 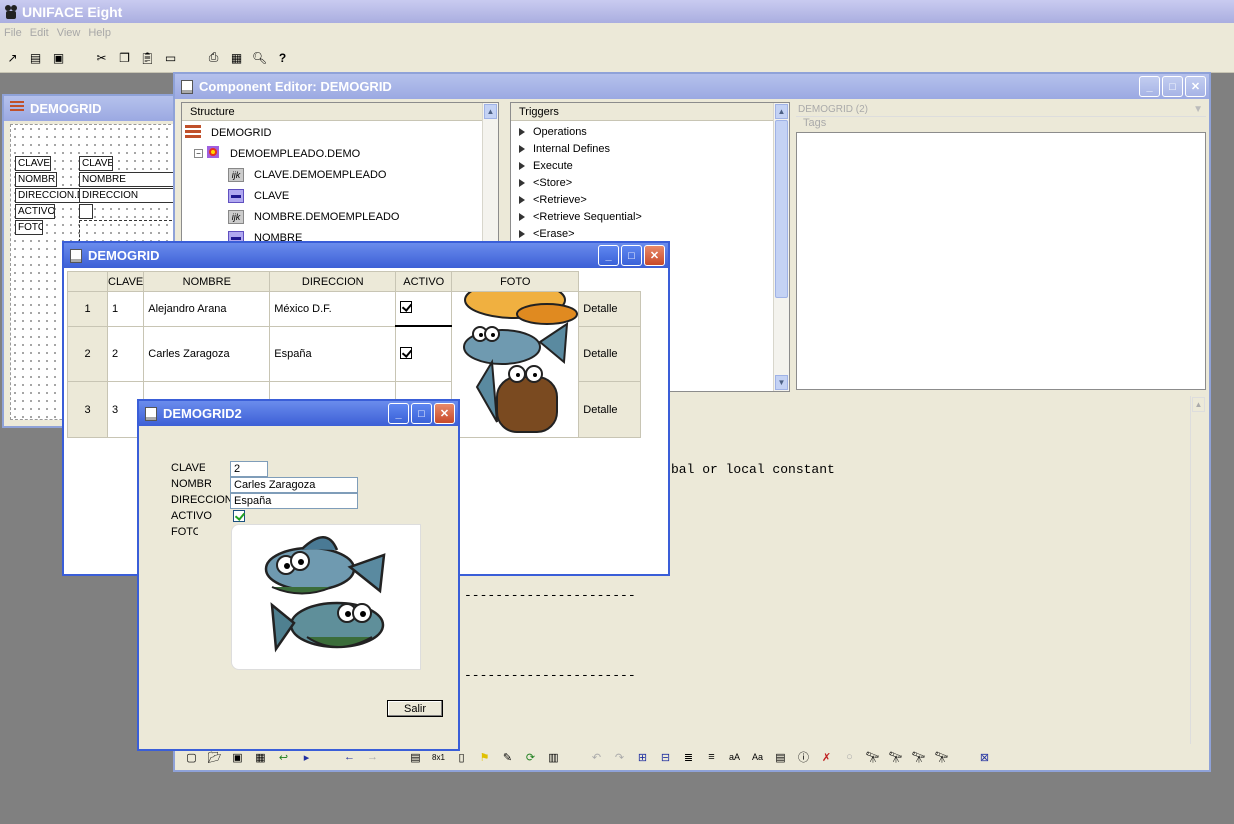 What do you see at coordinates (170, 57) in the screenshot?
I see `clear-icon: ▭` at bounding box center [170, 57].